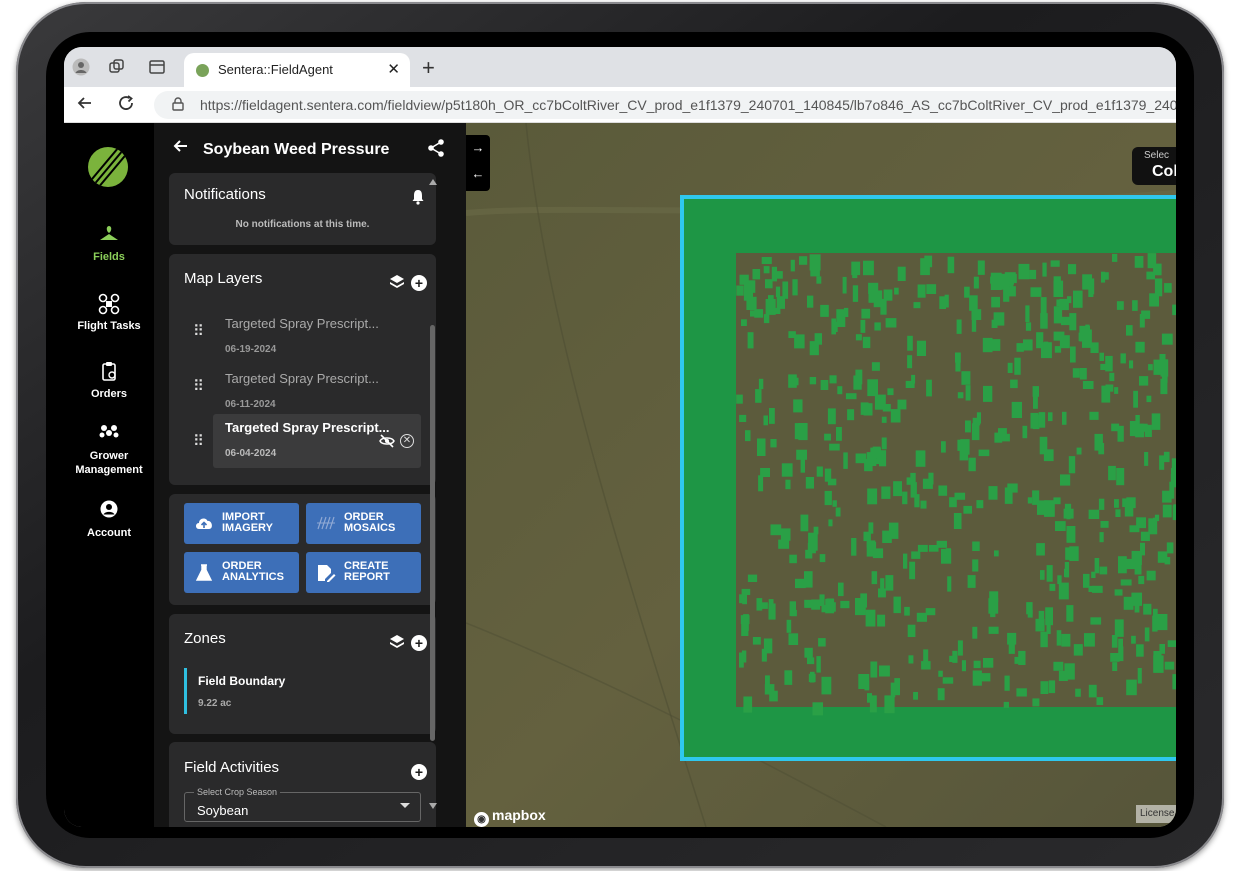  Describe the element at coordinates (418, 199) in the screenshot. I see `bell-icon` at that location.